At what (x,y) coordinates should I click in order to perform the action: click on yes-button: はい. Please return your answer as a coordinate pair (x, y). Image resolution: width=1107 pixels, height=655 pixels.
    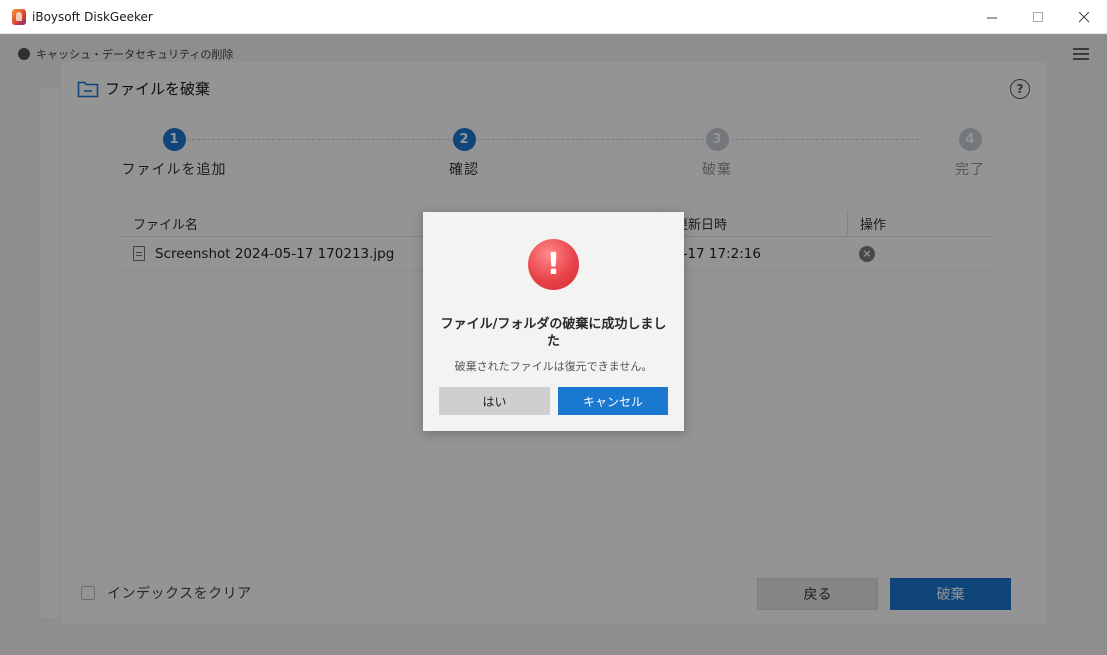
    Looking at the image, I should click on (494, 401).